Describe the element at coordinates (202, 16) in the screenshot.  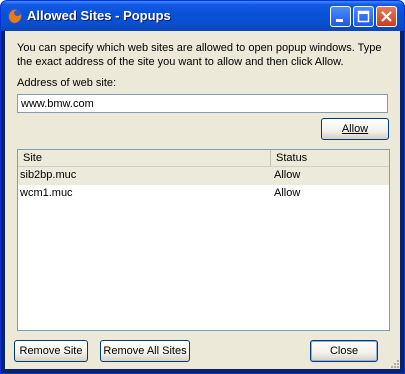
I see `title-bar: Allowed Sites - Popups` at that location.